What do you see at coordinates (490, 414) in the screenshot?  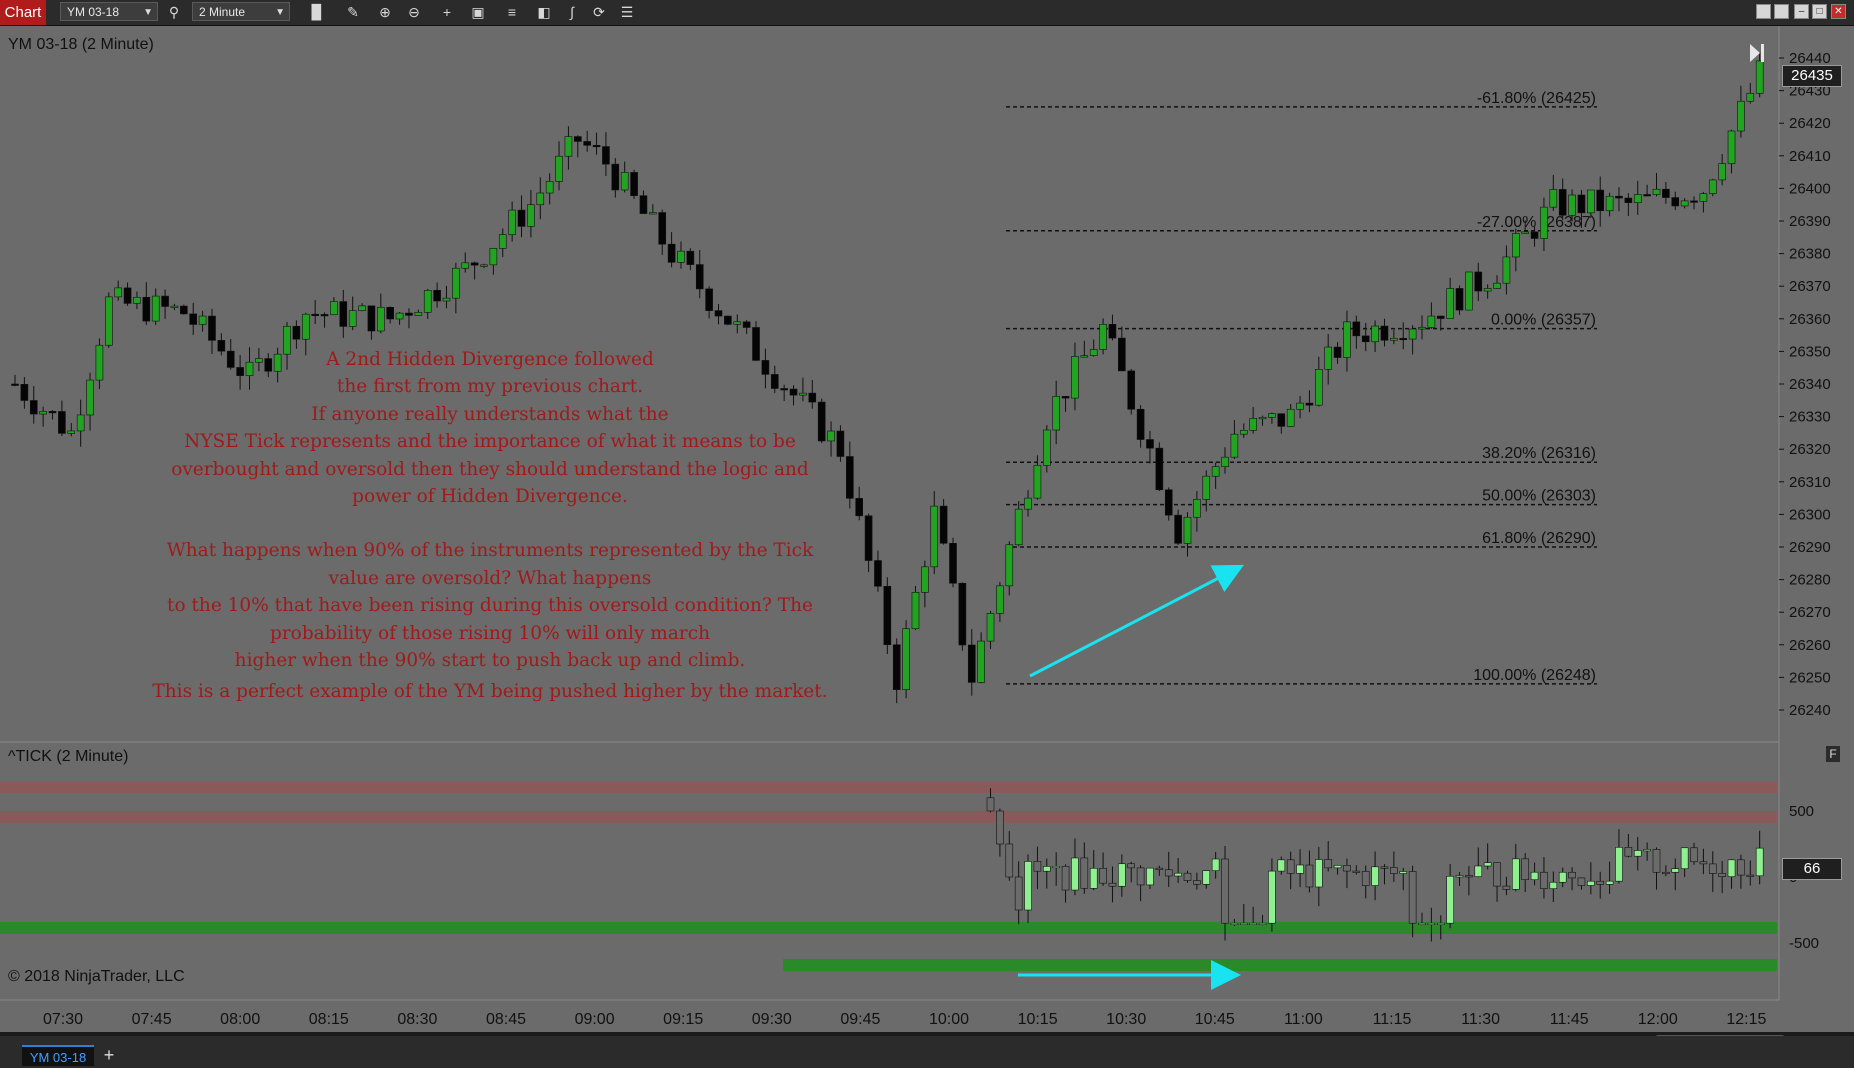 I see `annotation-line: If anyone really understands what the` at bounding box center [490, 414].